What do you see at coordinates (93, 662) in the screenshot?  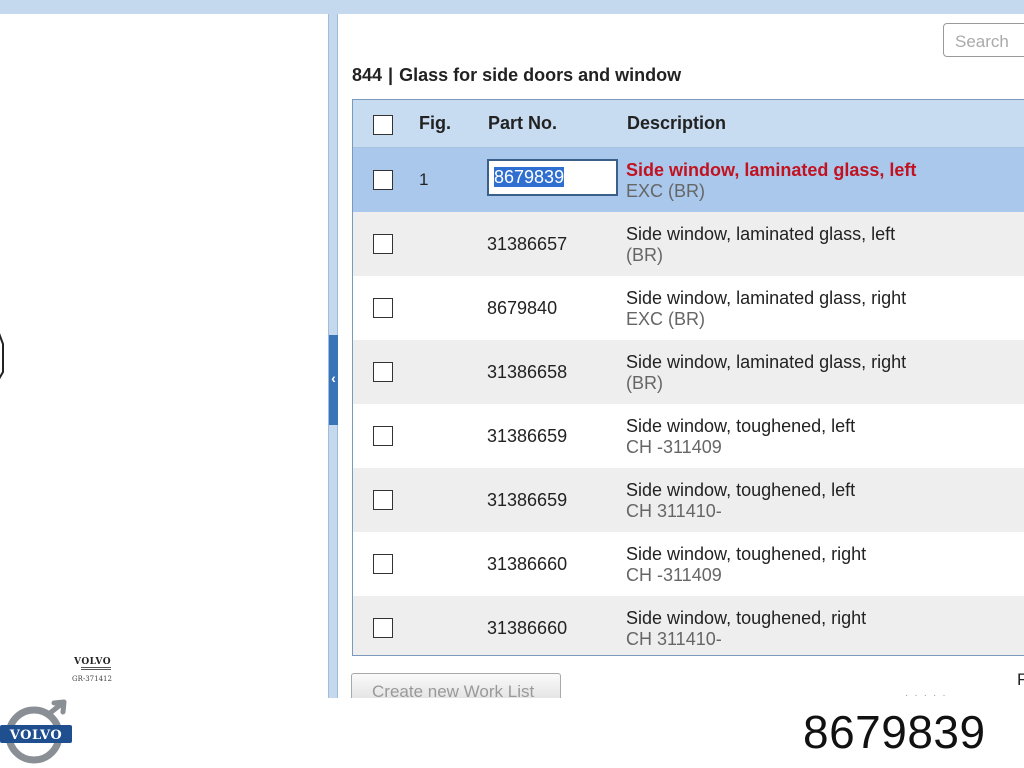 I see `diagram-brand-stamp: VOLVO` at bounding box center [93, 662].